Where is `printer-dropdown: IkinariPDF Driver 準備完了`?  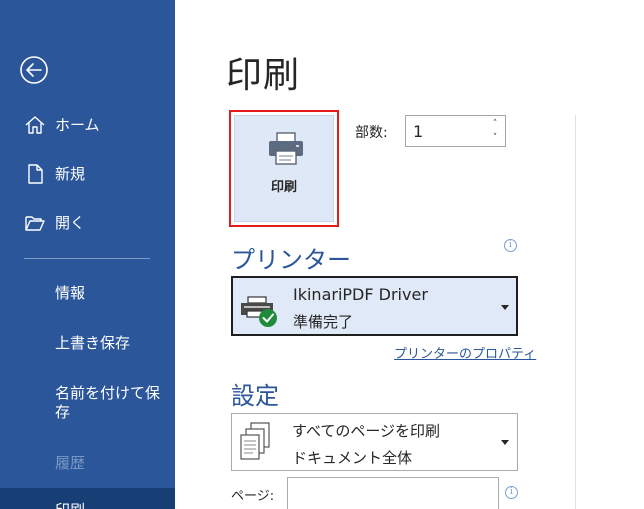 printer-dropdown: IkinariPDF Driver 準備完了 is located at coordinates (374, 306).